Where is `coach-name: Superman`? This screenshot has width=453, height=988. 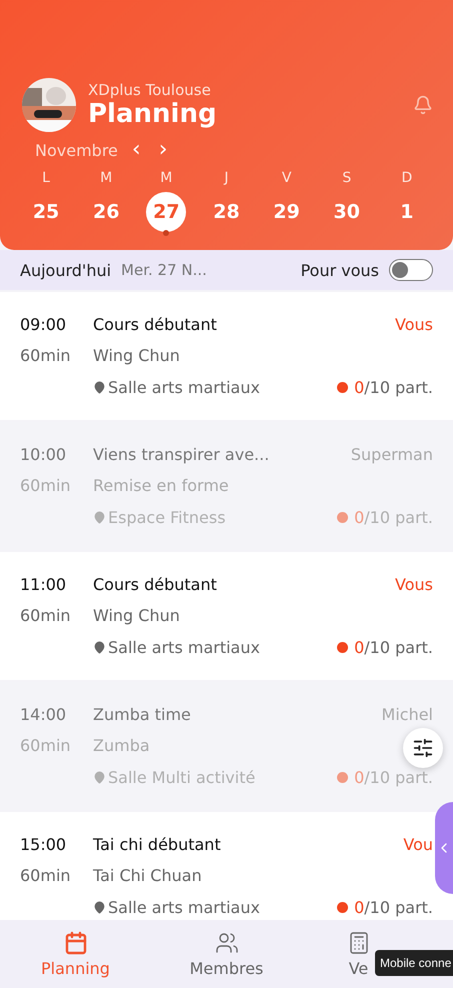 coach-name: Superman is located at coordinates (391, 454).